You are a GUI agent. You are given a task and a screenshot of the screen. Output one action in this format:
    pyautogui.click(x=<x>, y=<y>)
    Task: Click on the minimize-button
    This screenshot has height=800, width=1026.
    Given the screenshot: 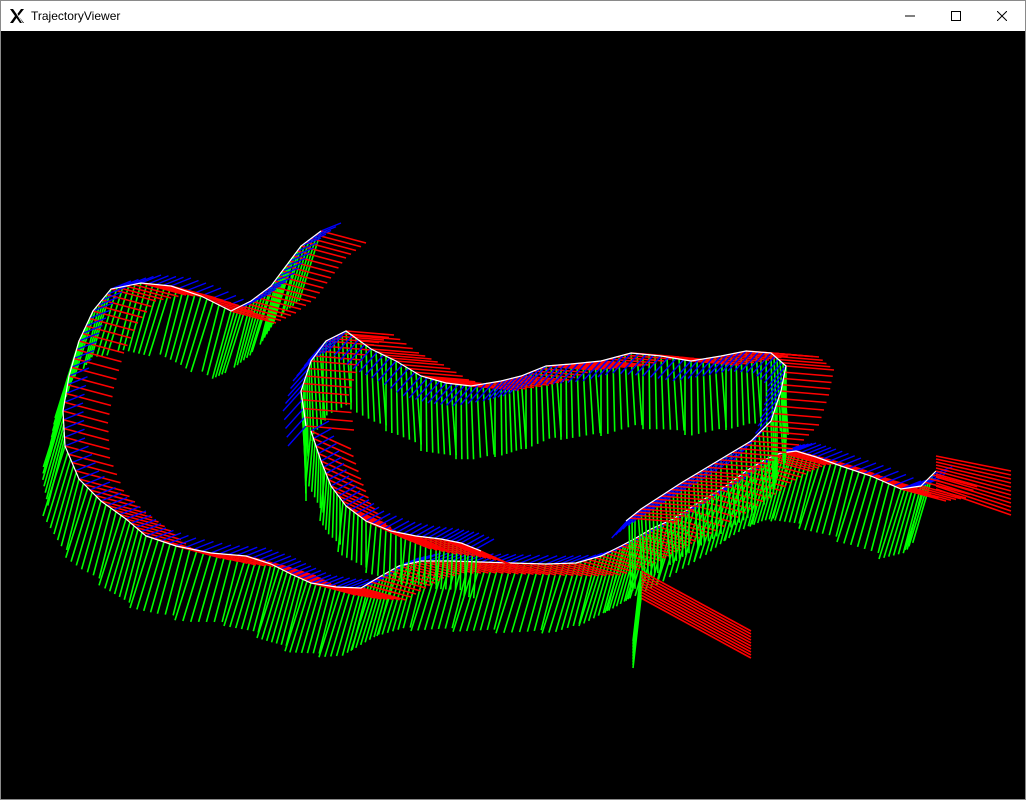 What is the action you would take?
    pyautogui.click(x=910, y=16)
    